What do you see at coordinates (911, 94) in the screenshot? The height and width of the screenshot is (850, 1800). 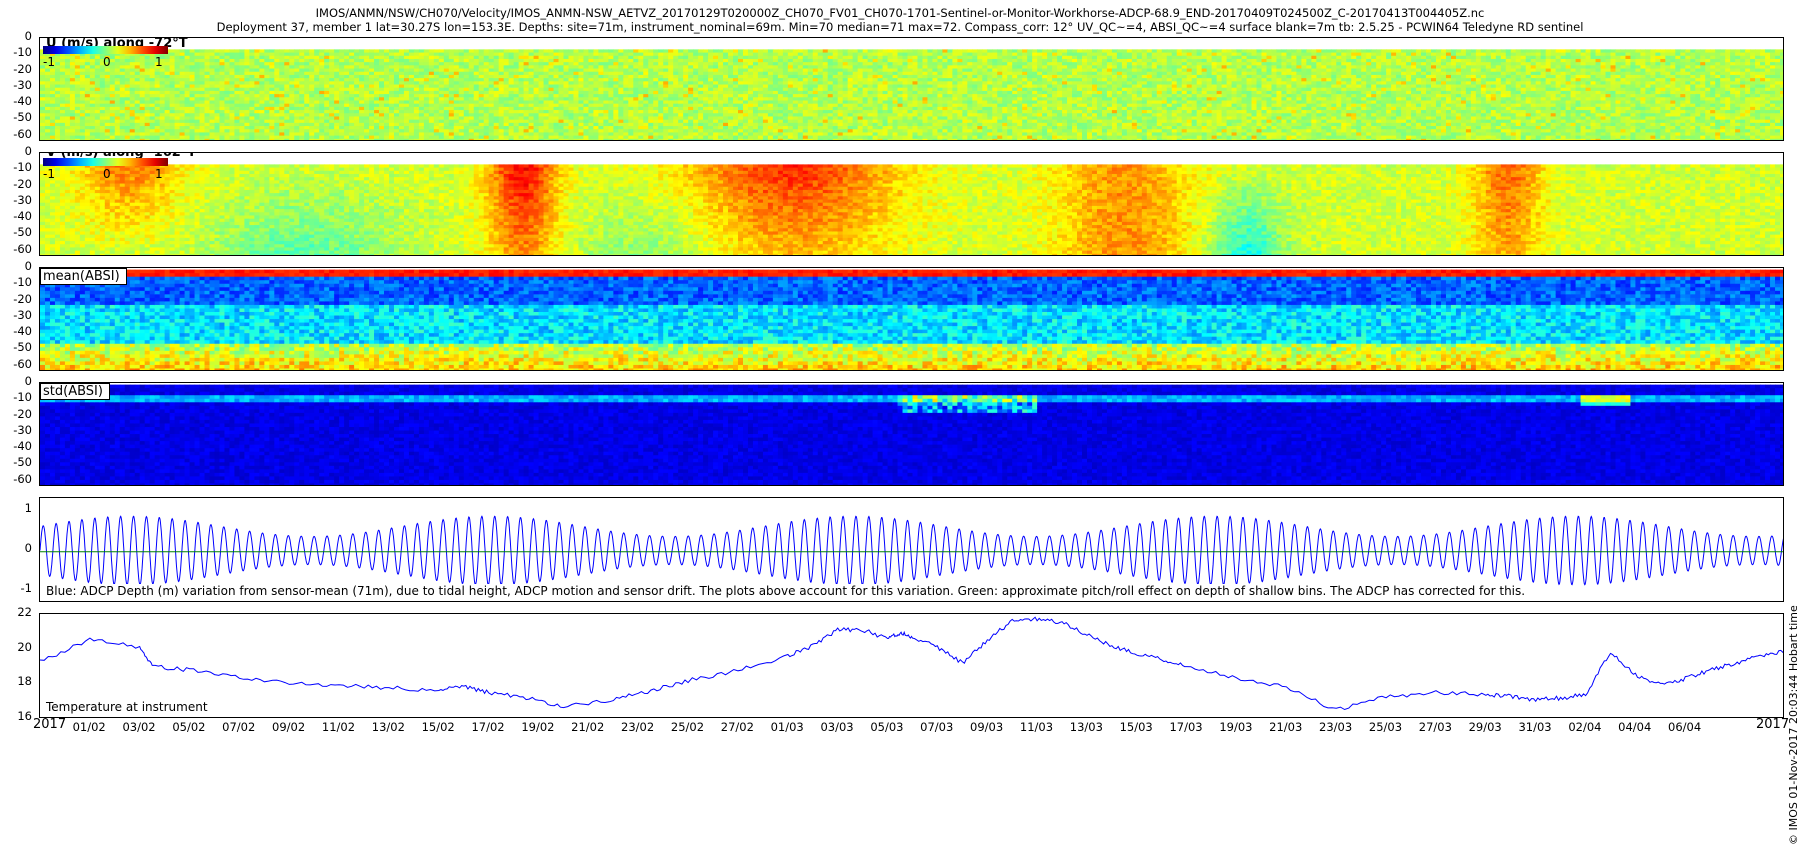 I see `u-velocity-heatmap` at bounding box center [911, 94].